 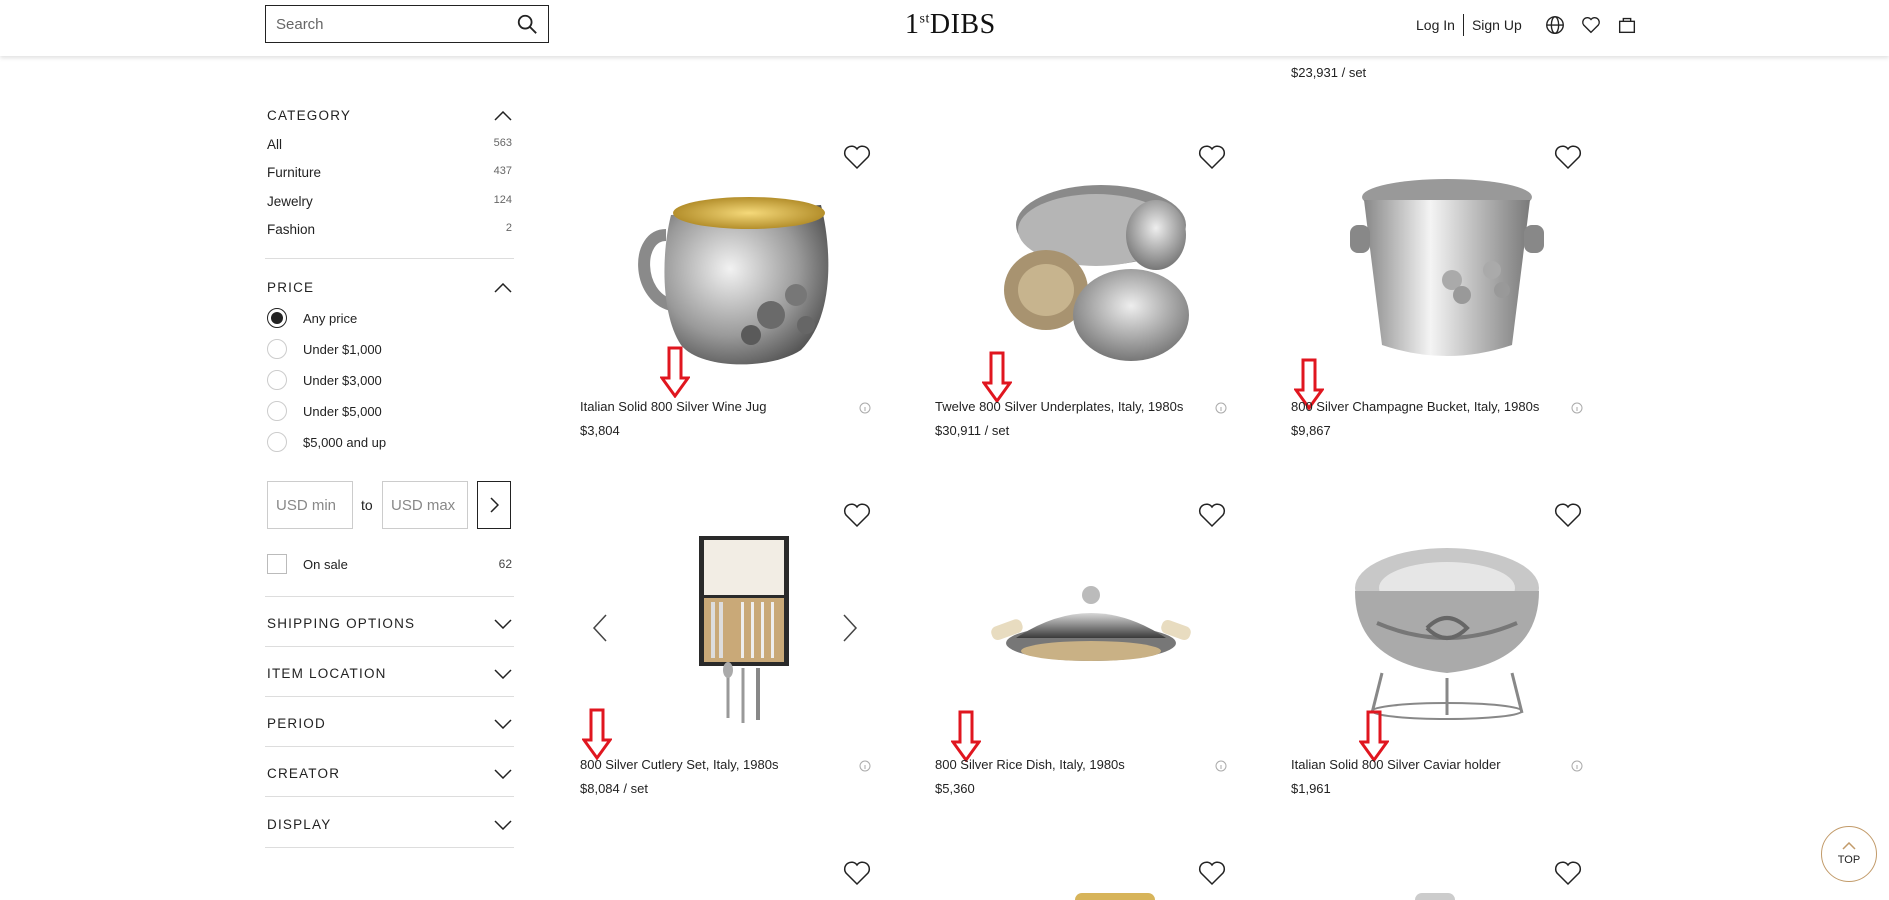 I want to click on on-sale-filter: On sale 62, so click(x=389, y=564).